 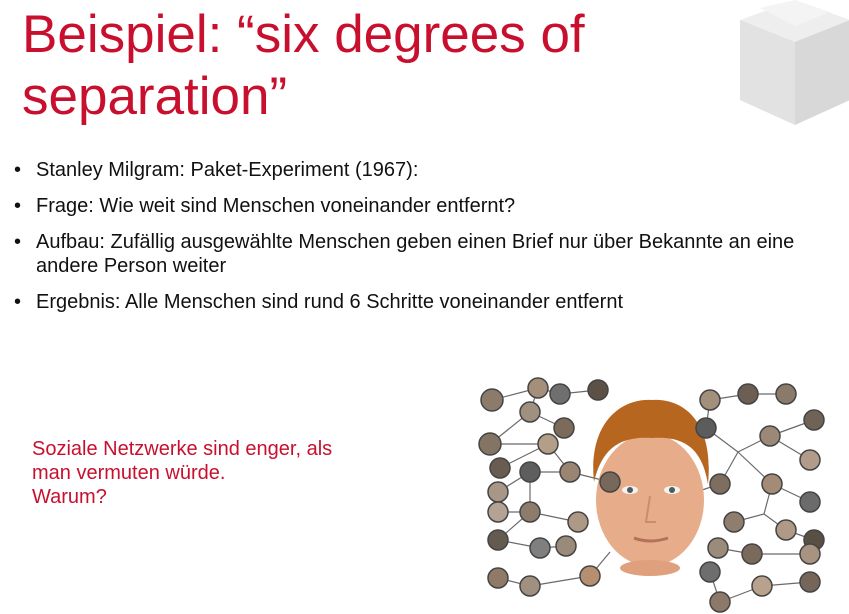 What do you see at coordinates (303, 34) in the screenshot?
I see `slide-title-line1: Beispiel: “six degrees of` at bounding box center [303, 34].